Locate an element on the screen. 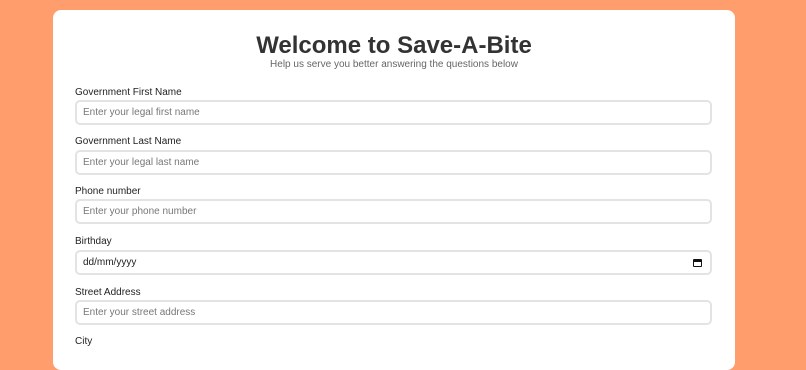 The image size is (806, 370). last-name-input: Enter your legal last name is located at coordinates (393, 162).